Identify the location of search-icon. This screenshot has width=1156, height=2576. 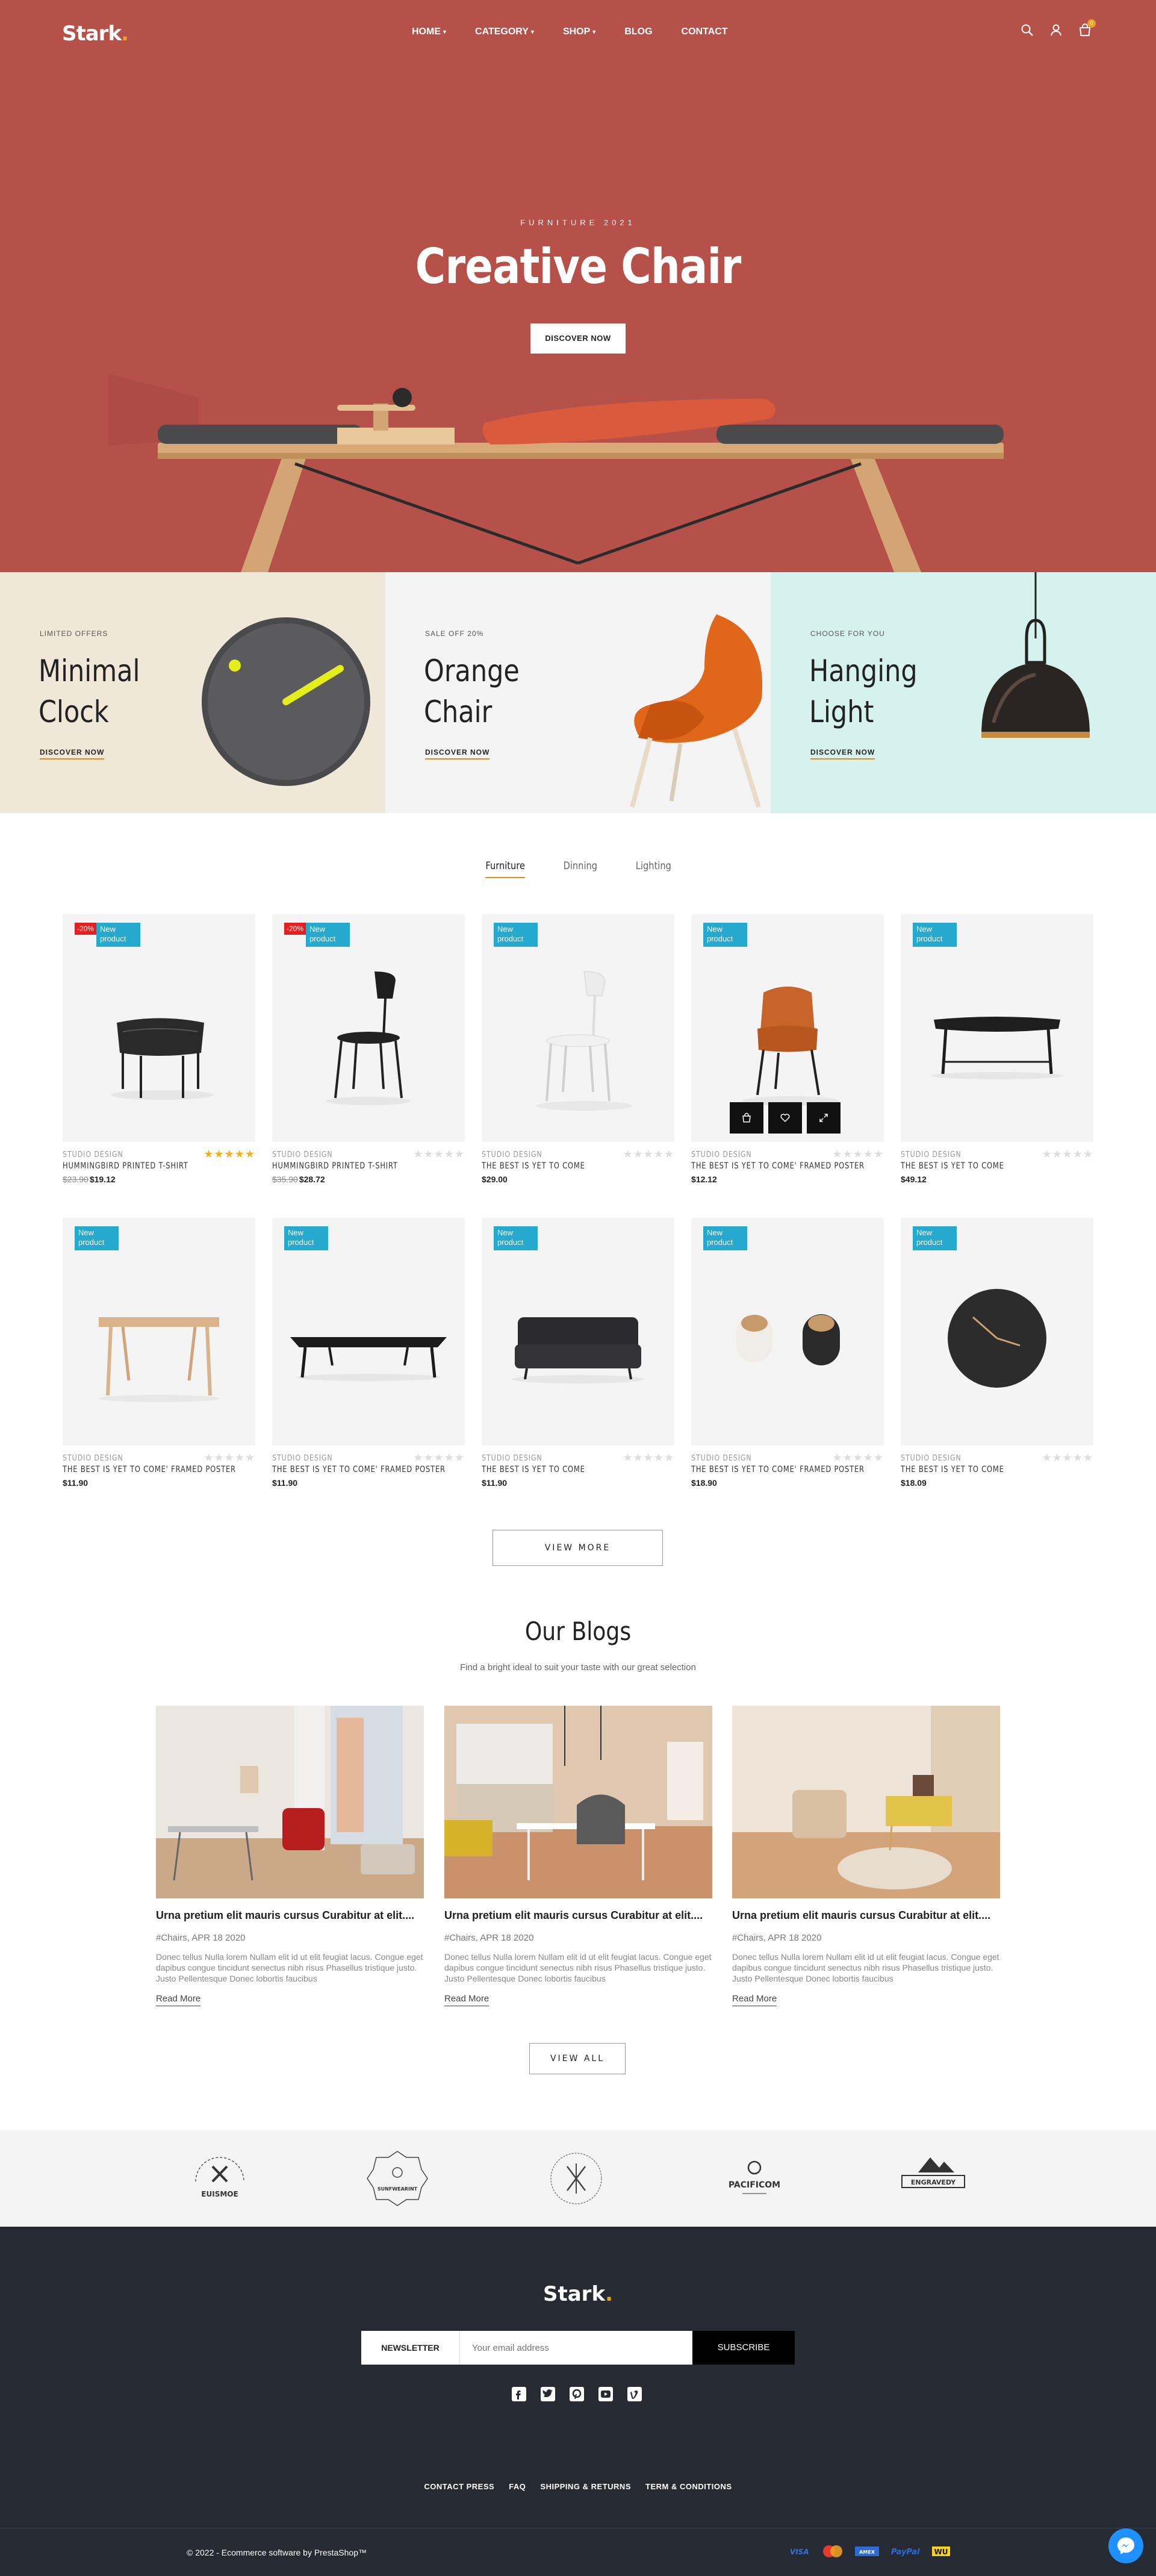
(1027, 30).